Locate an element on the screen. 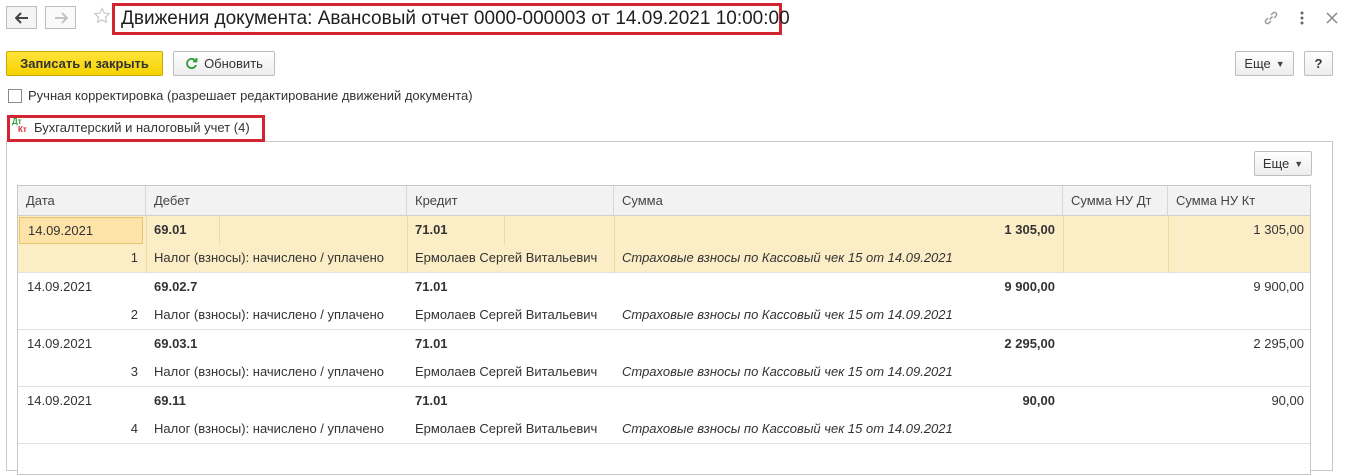 The width and height of the screenshot is (1351, 475). refresh-label: Обновить is located at coordinates (233, 63).